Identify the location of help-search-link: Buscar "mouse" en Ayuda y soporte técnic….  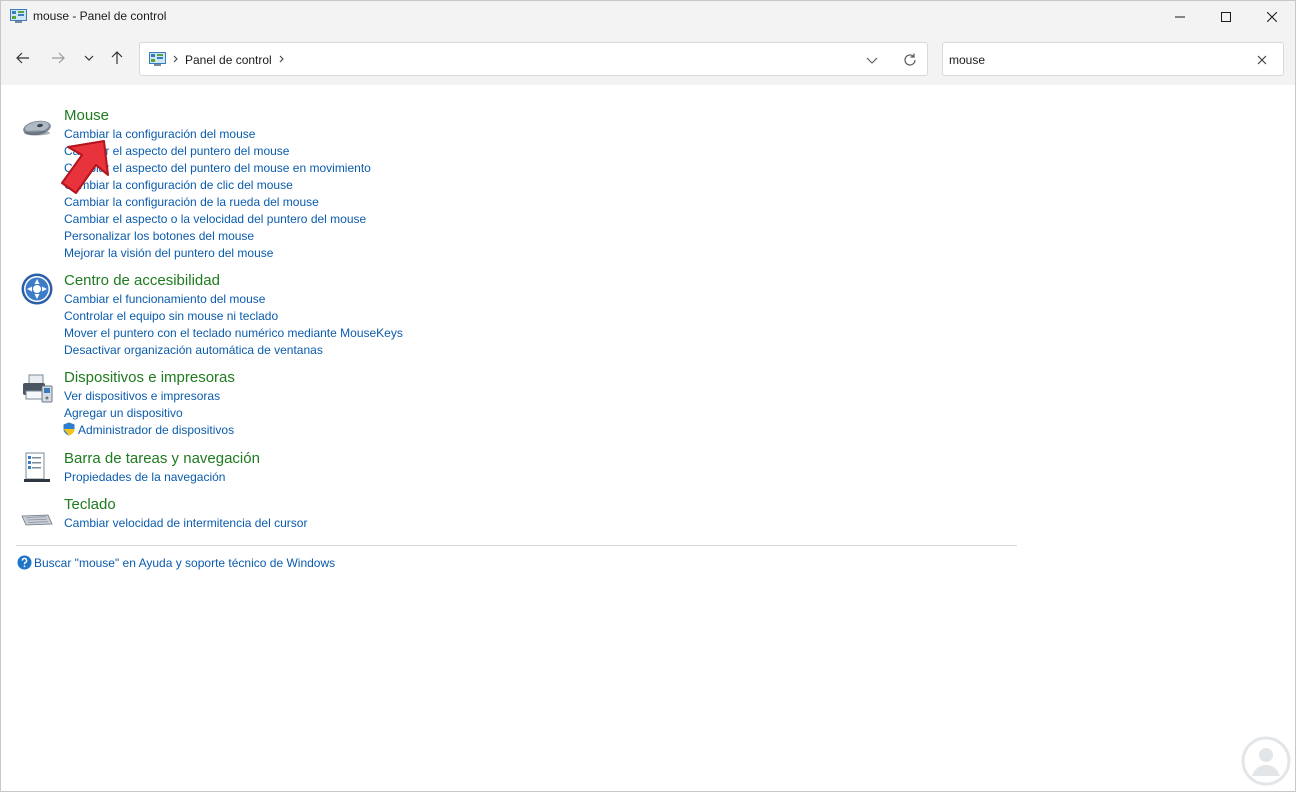
(184, 563).